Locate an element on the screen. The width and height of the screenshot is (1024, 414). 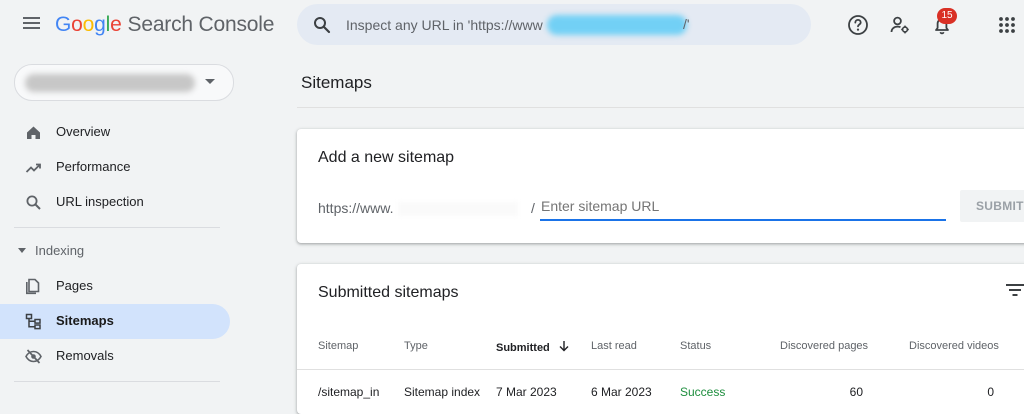
home-icon is located at coordinates (33, 132).